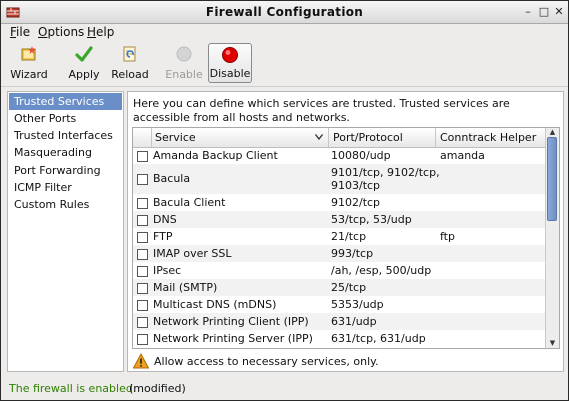 The image size is (569, 401). I want to click on table-header: Service Port/Protocol Conntrack Helper, so click(340, 138).